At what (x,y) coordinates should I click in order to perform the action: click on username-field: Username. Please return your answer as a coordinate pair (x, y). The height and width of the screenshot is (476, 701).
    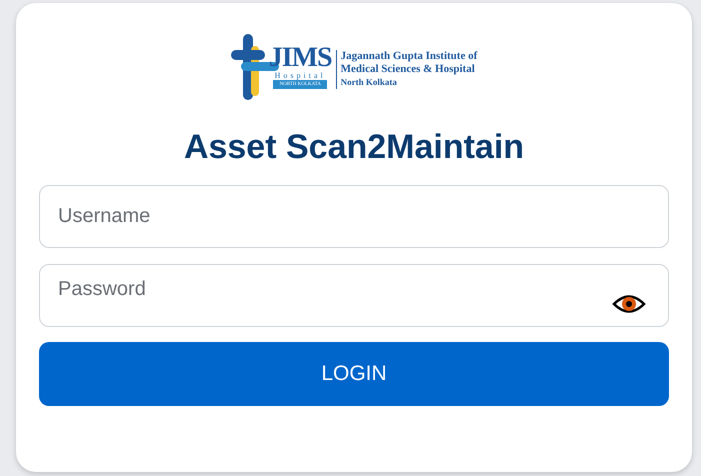
    Looking at the image, I should click on (354, 216).